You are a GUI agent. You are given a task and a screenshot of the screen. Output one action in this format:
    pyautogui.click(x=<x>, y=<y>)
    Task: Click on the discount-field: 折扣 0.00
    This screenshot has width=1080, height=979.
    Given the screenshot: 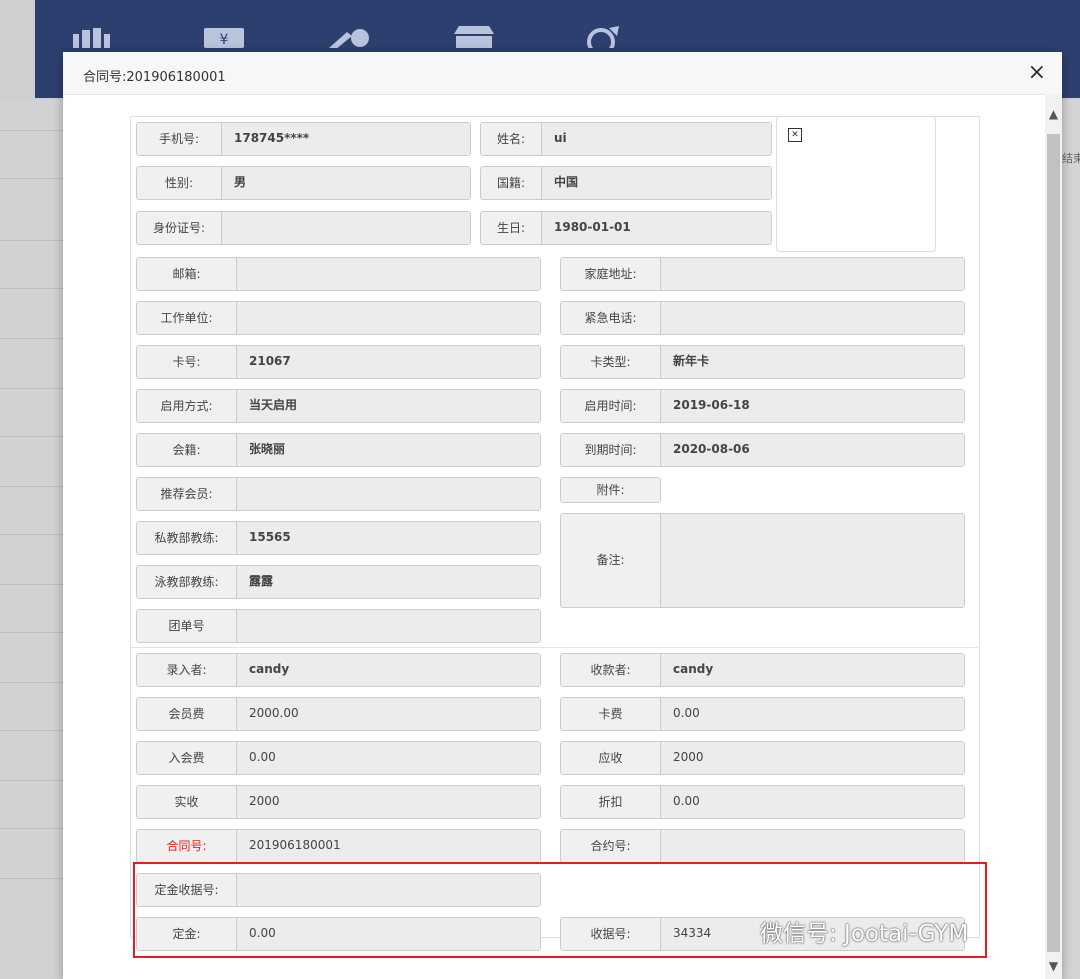 What is the action you would take?
    pyautogui.click(x=762, y=802)
    